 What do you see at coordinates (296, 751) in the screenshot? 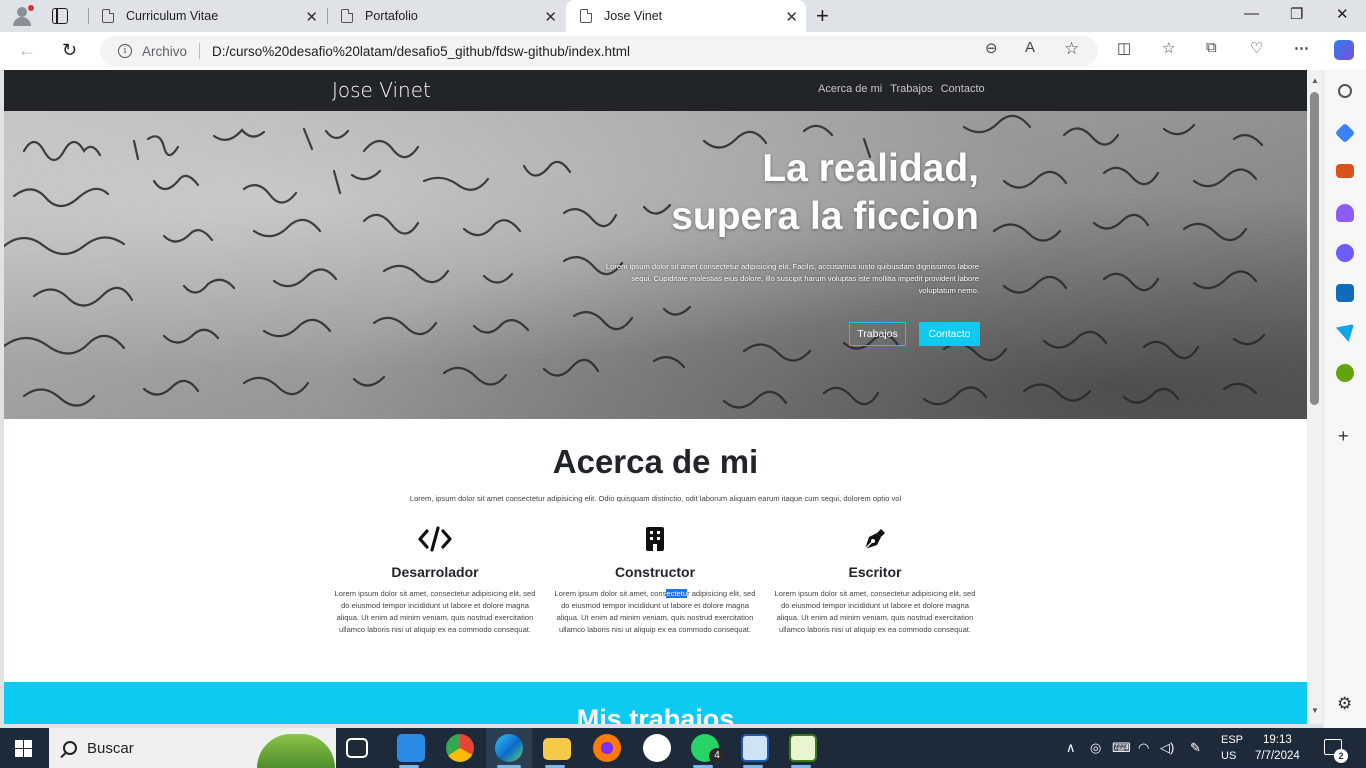
I see `search-highlight-image` at bounding box center [296, 751].